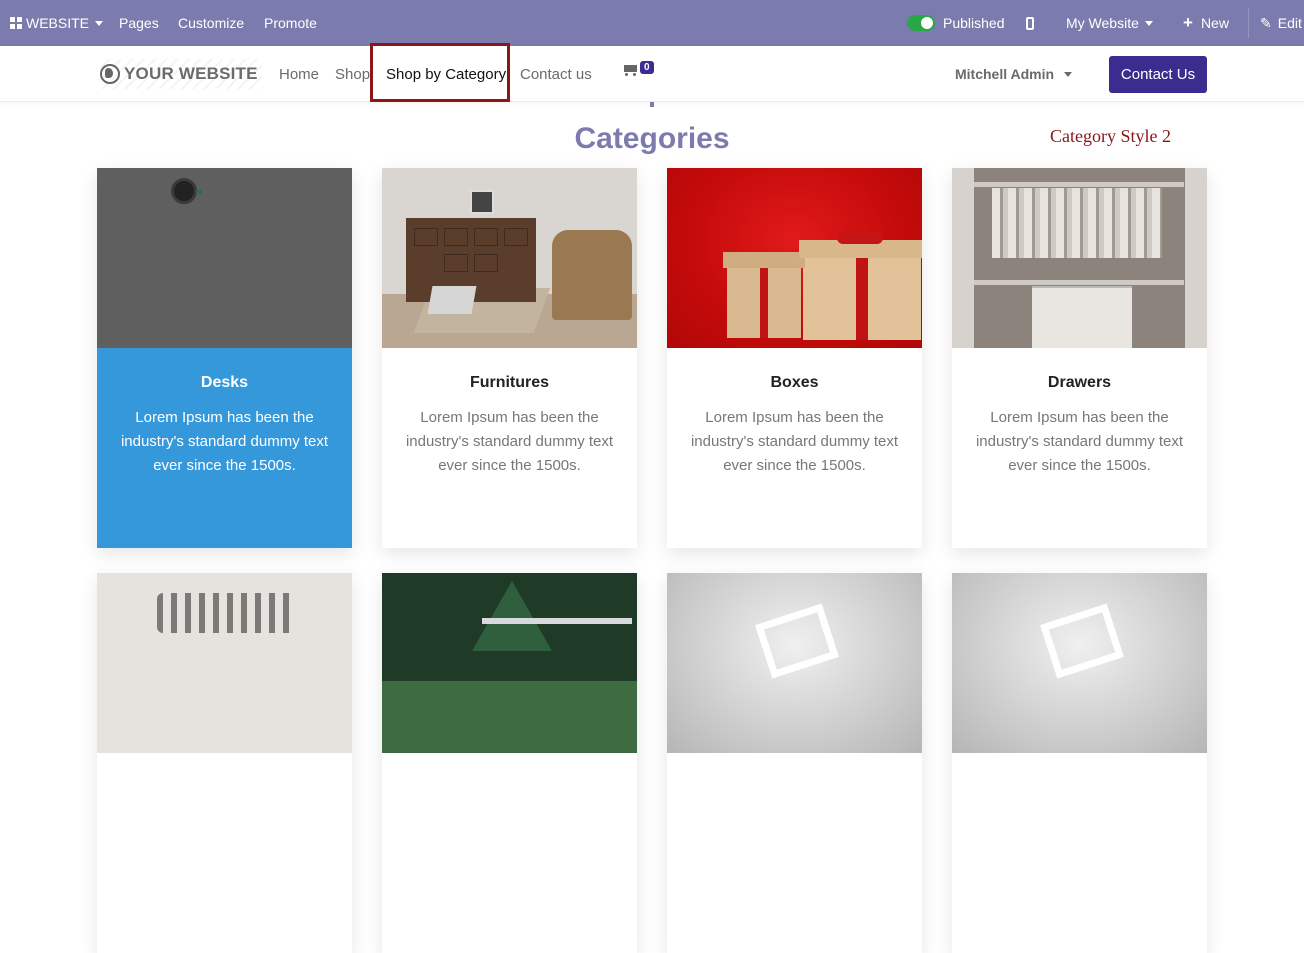 The image size is (1304, 953). What do you see at coordinates (1188, 22) in the screenshot?
I see `plus-icon: +` at bounding box center [1188, 22].